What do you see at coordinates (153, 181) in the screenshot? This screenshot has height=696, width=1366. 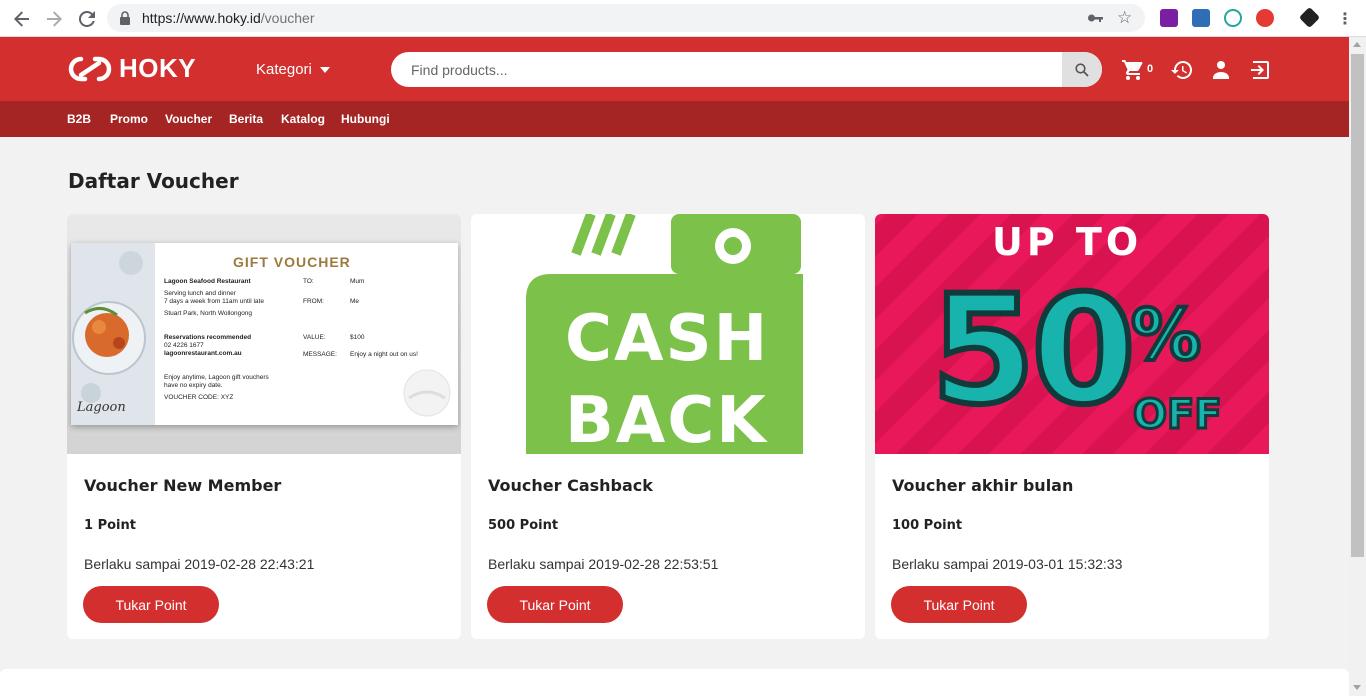 I see `page-title: Daftar Voucher` at bounding box center [153, 181].